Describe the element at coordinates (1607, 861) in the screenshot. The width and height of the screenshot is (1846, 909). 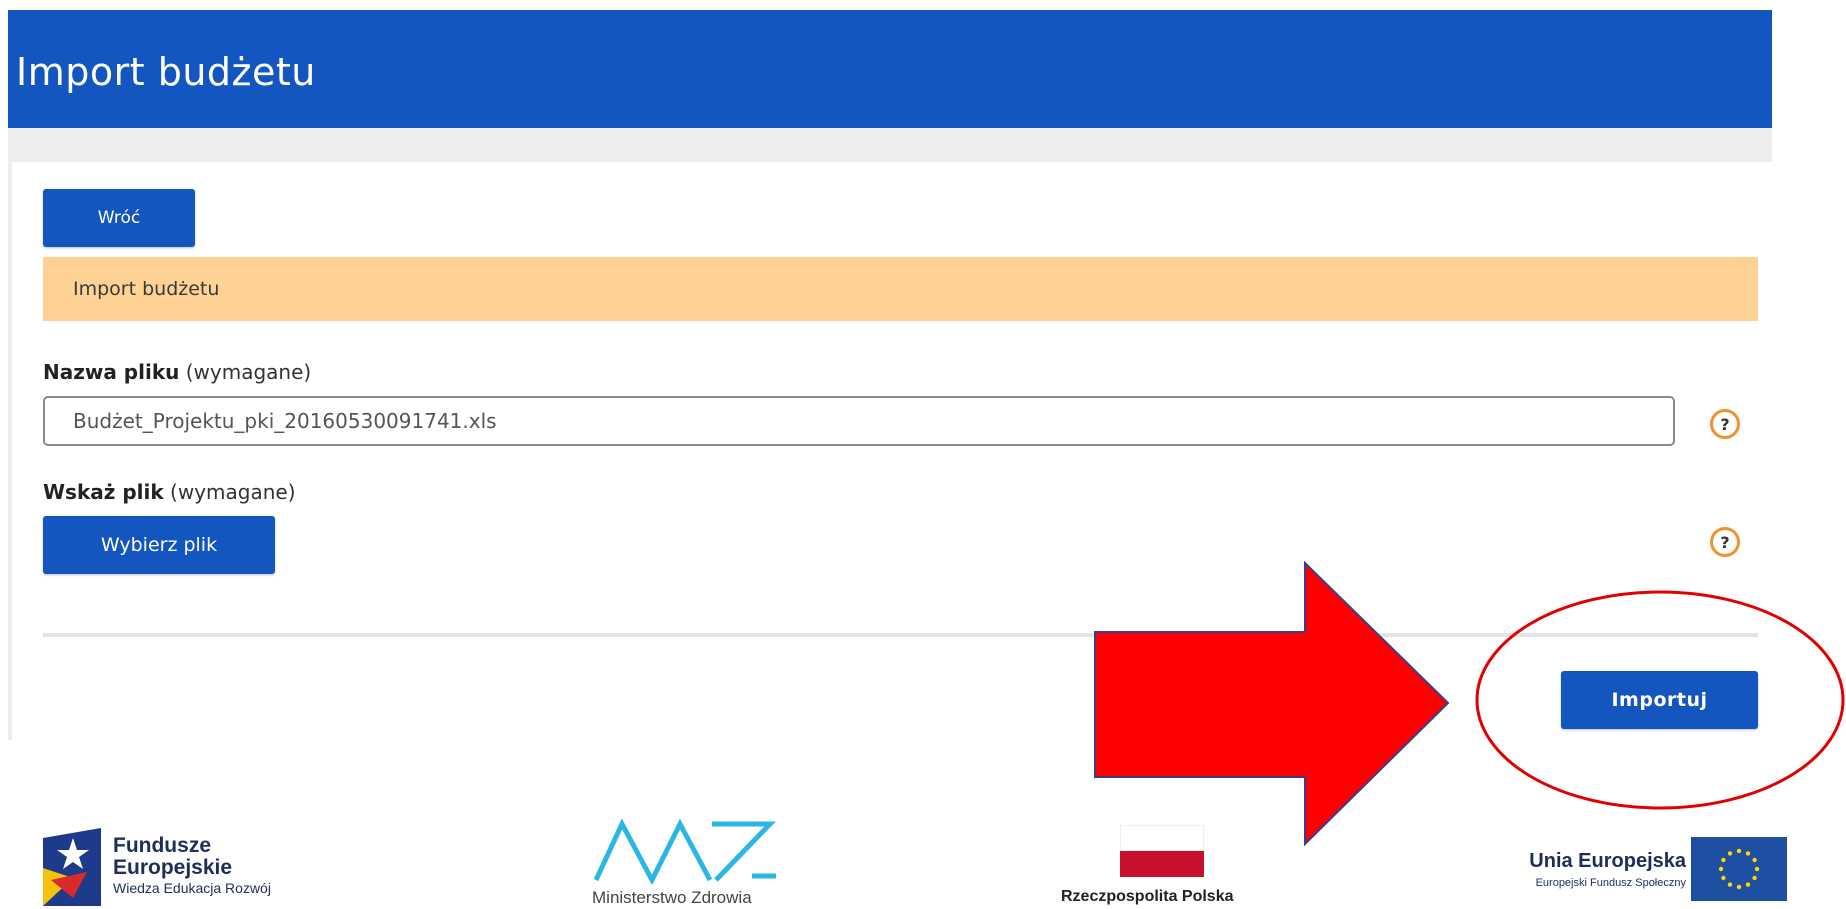
I see `ue-line1: Unia Europejska` at that location.